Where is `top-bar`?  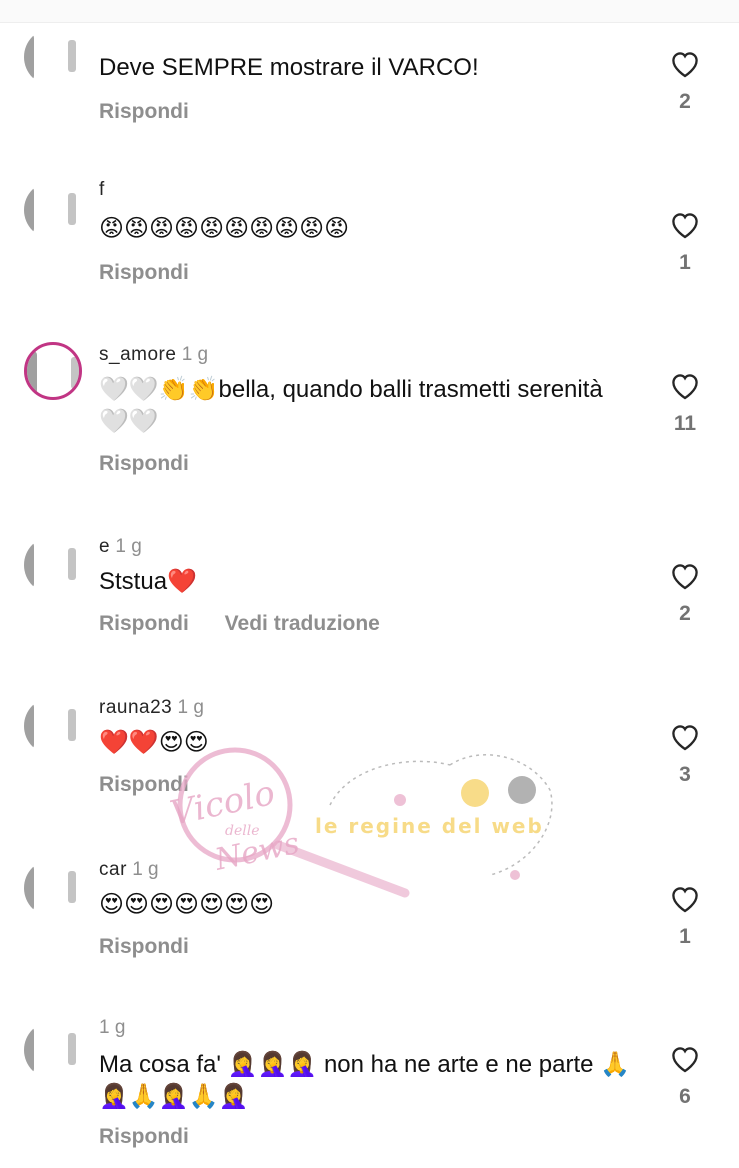 top-bar is located at coordinates (369, 11).